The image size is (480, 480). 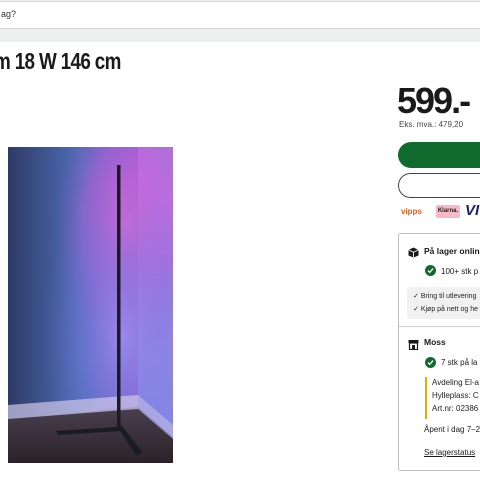 I want to click on location-article-number: Art.nr: 02386, so click(x=455, y=408).